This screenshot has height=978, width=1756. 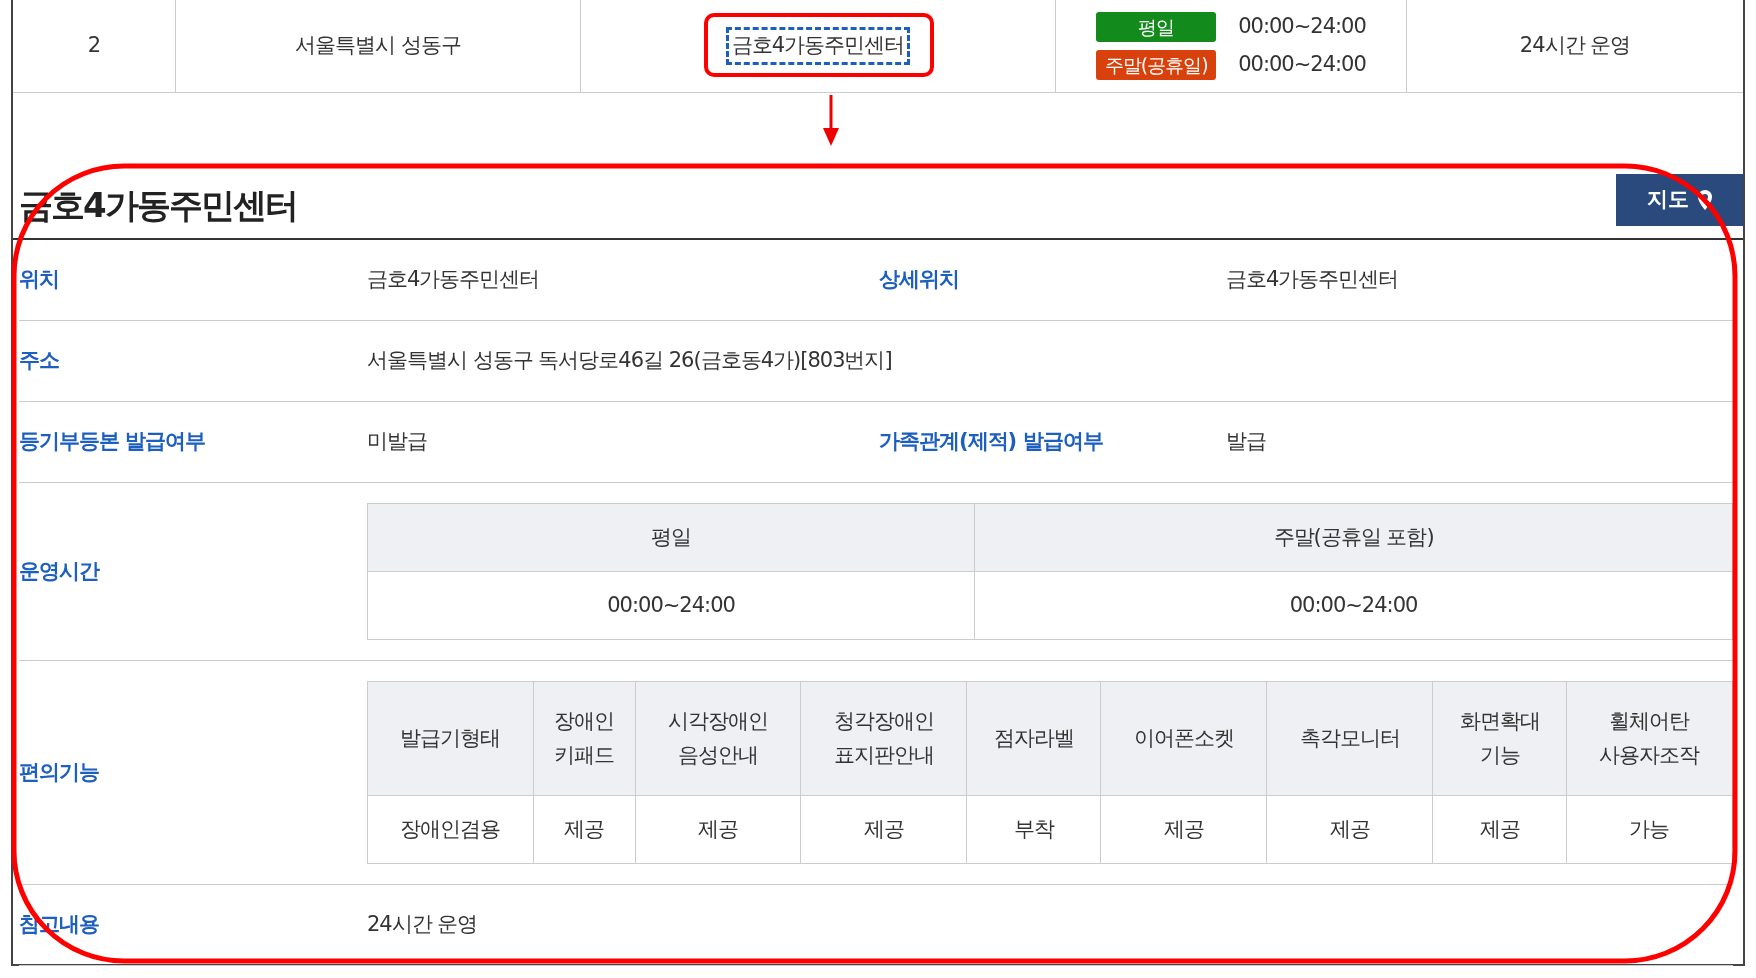 I want to click on column-header: 촉각모니터, so click(x=1349, y=738).